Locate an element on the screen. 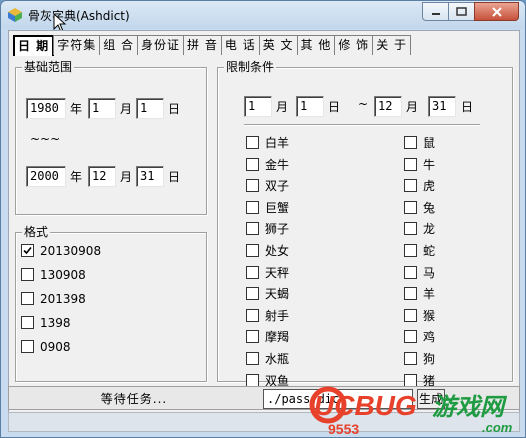 This screenshot has width=526, height=438. format-option-label: 130908 is located at coordinates (63, 275).